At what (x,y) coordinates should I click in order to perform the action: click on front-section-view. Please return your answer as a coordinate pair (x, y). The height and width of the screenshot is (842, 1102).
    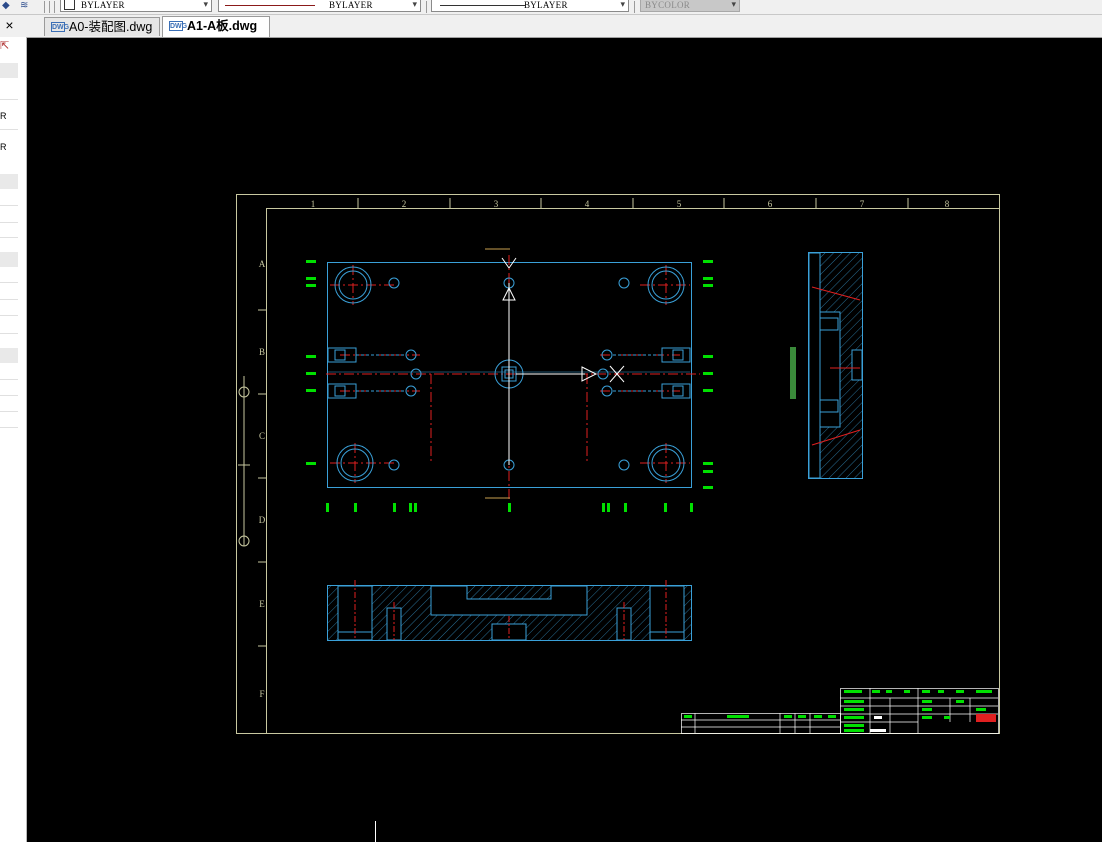
    Looking at the image, I should click on (509, 610).